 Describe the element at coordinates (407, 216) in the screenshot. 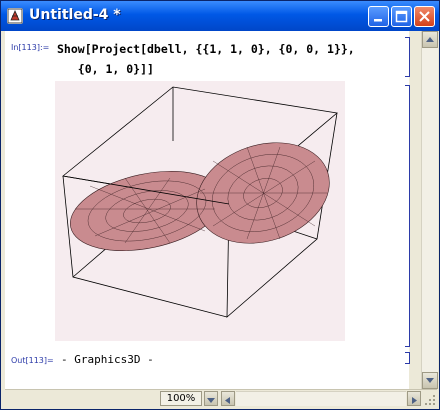

I see `output-cell-bracket` at that location.